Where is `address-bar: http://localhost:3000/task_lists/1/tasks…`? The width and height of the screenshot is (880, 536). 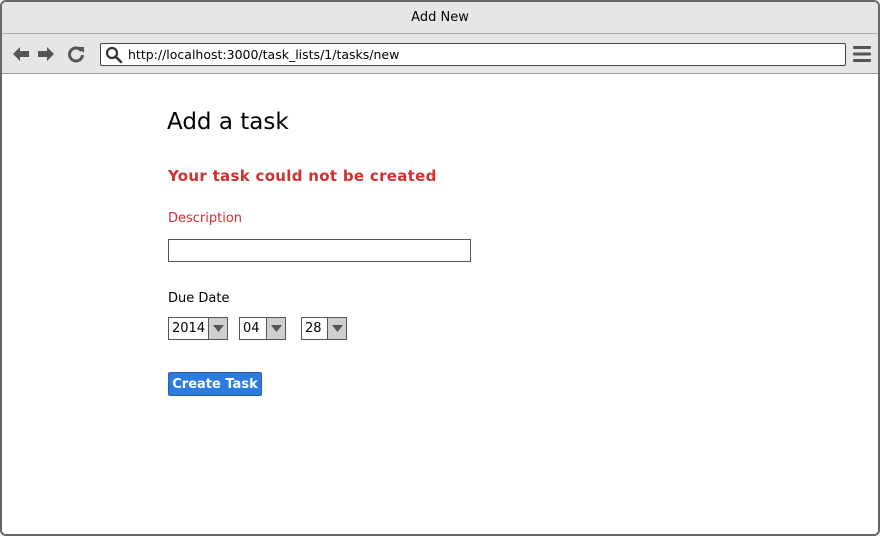
address-bar: http://localhost:3000/task_lists/1/tasks… is located at coordinates (473, 54).